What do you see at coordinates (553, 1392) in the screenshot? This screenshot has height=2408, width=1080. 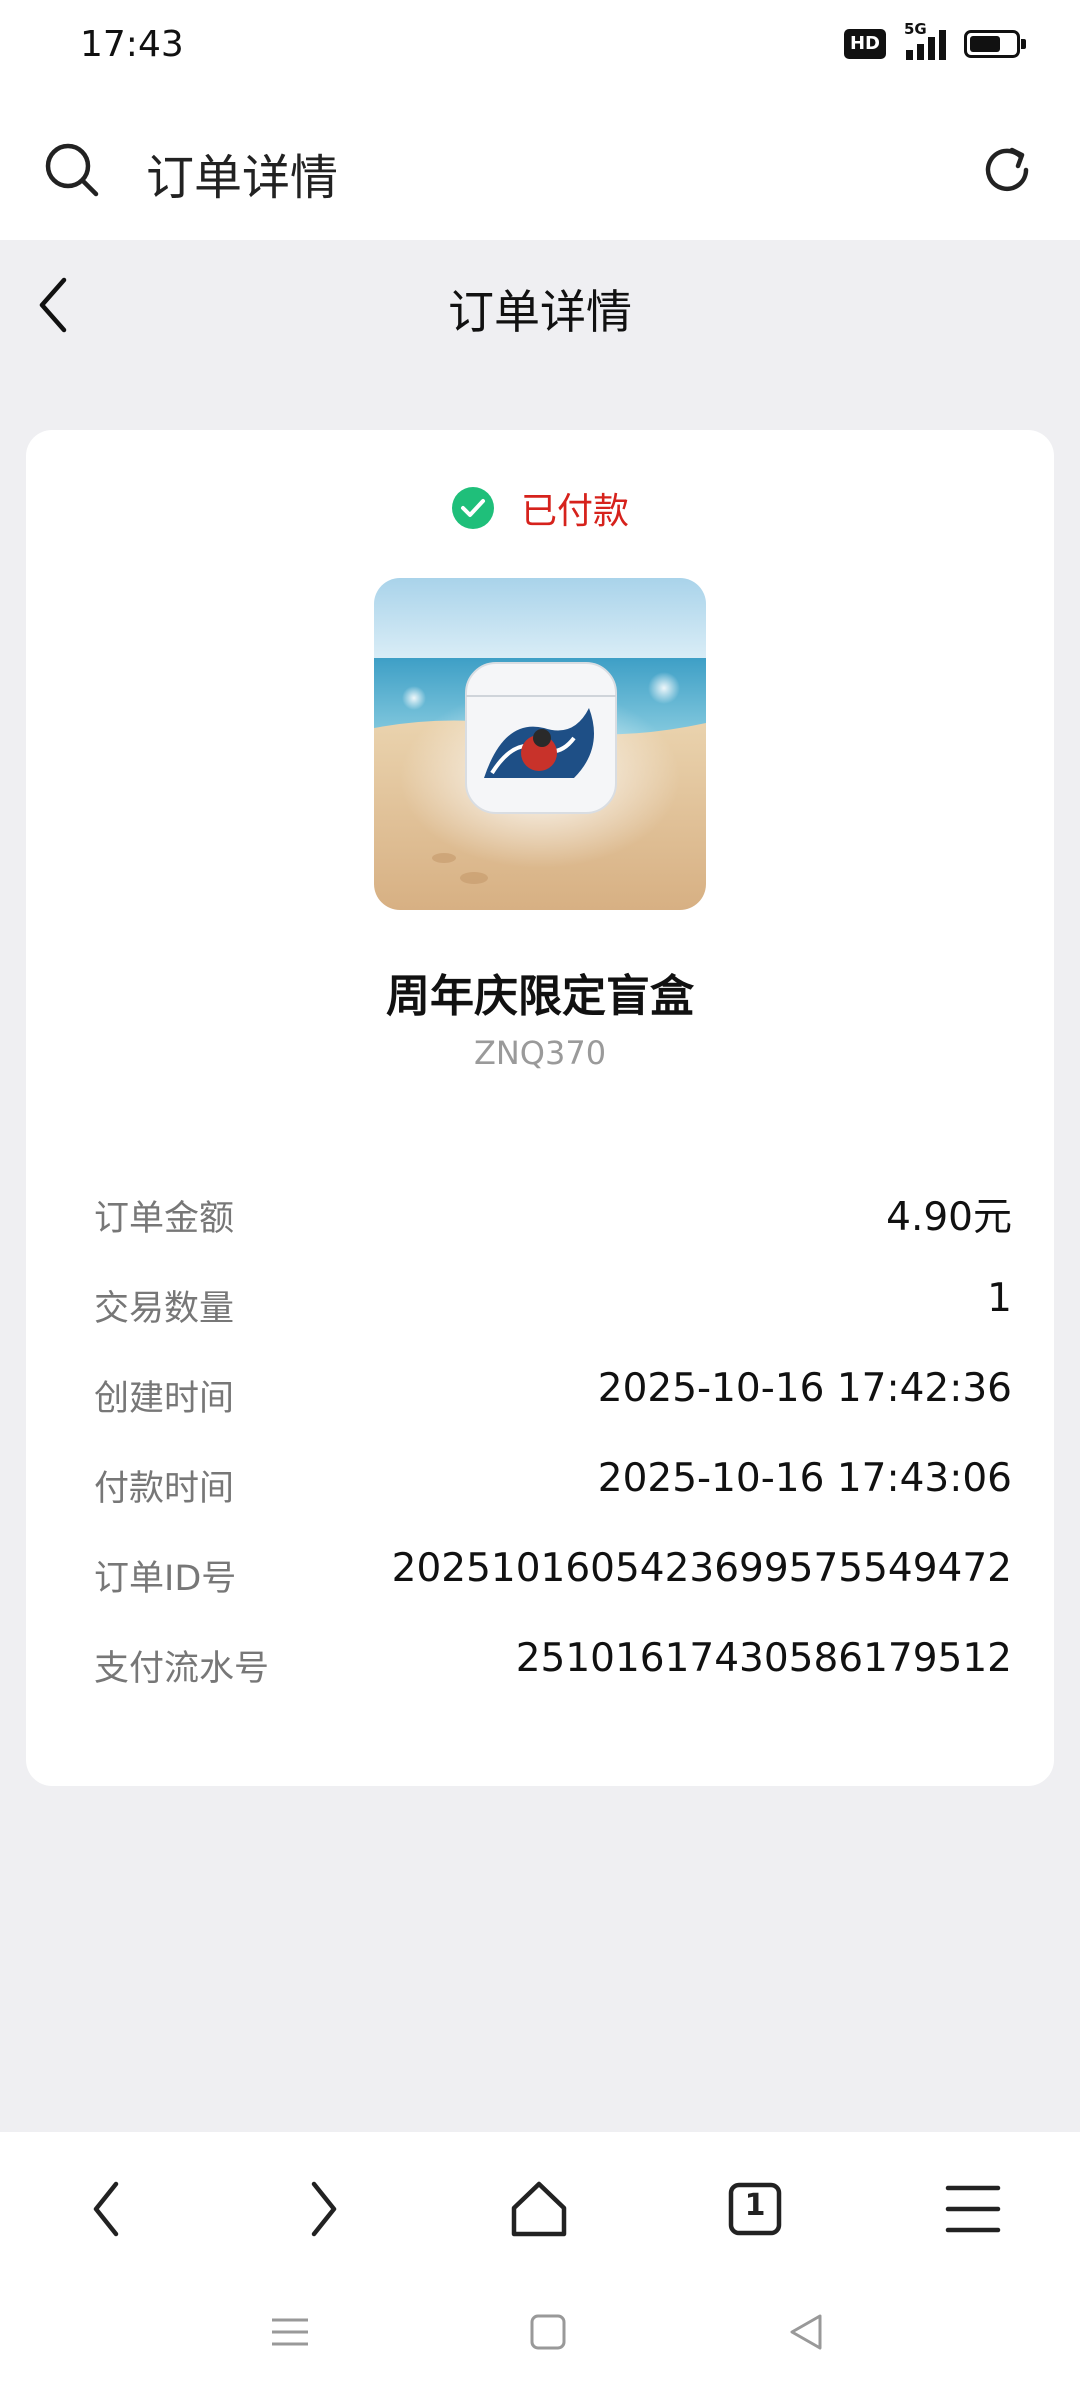 I see `created-time-row: 创建时间 2025-10-16 17:42:36` at bounding box center [553, 1392].